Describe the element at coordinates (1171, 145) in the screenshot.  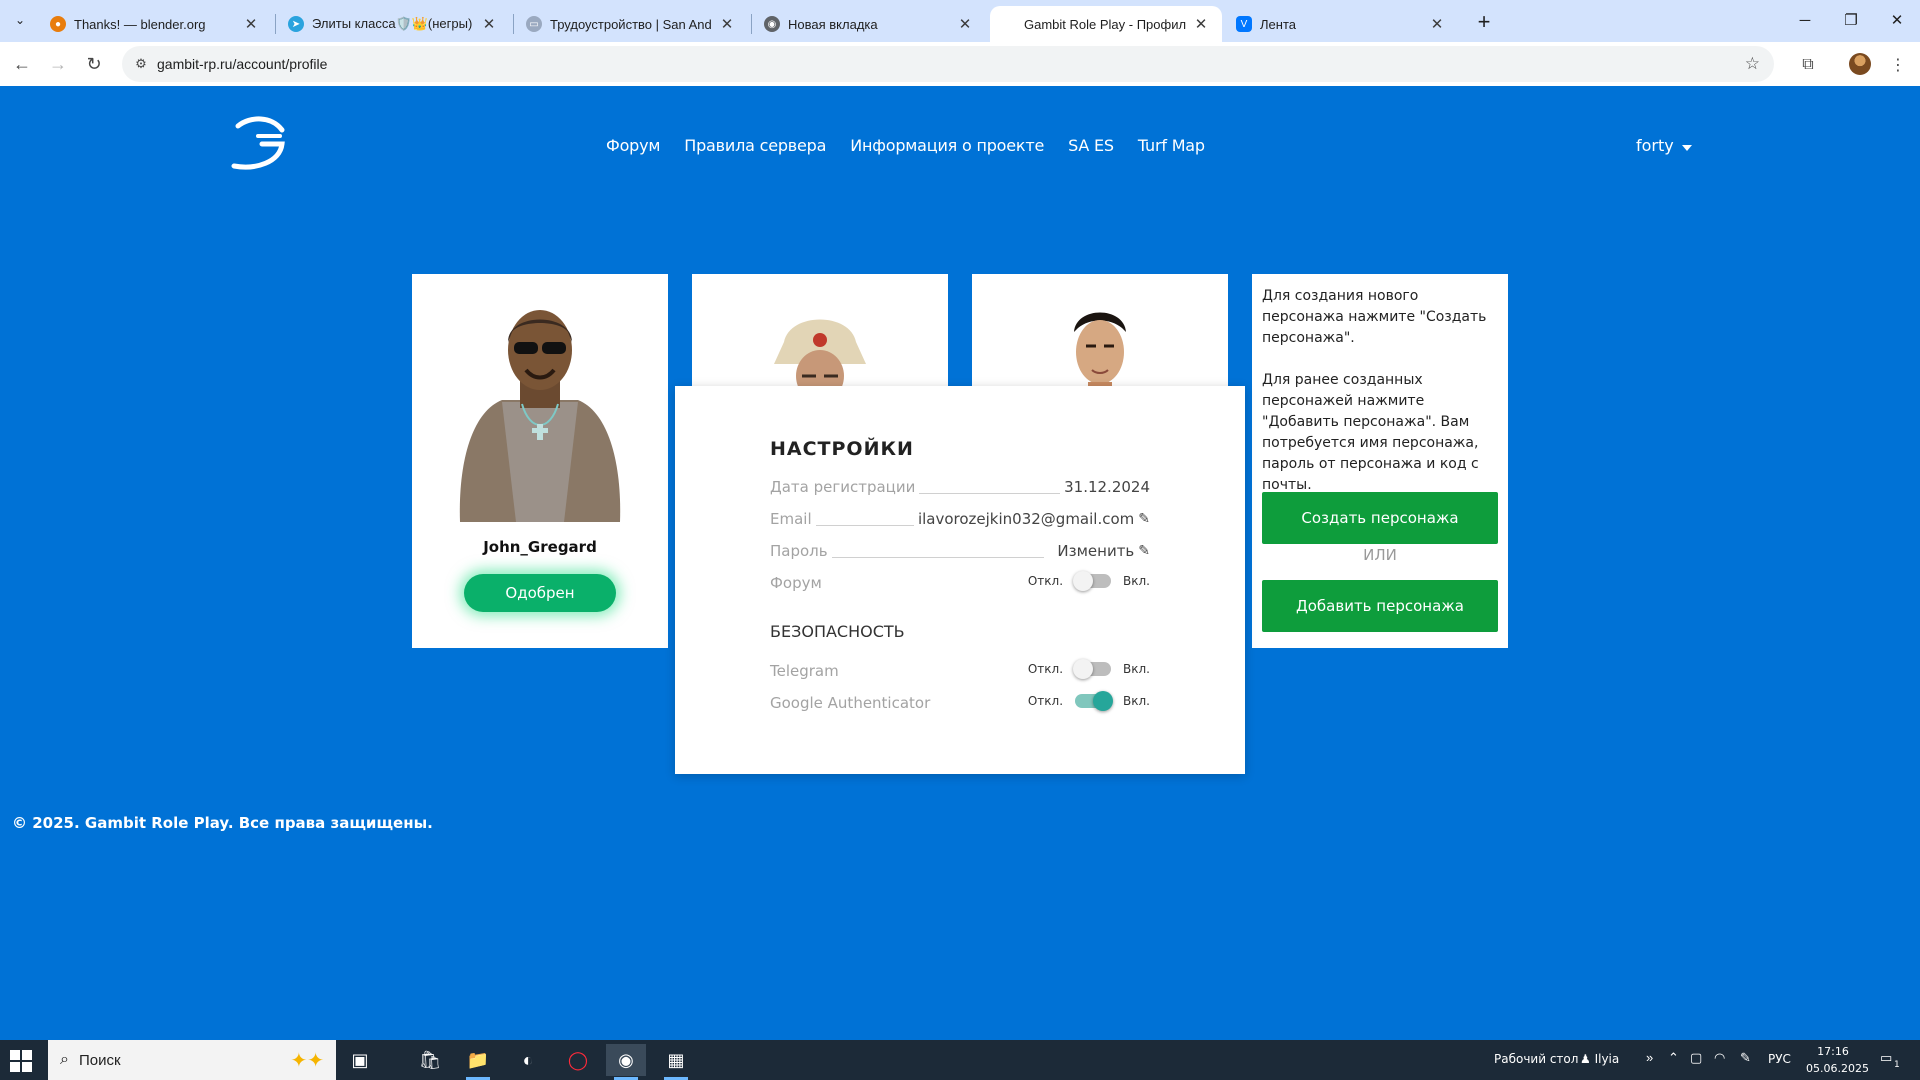
I see `nav-turf-map: Turf Map` at that location.